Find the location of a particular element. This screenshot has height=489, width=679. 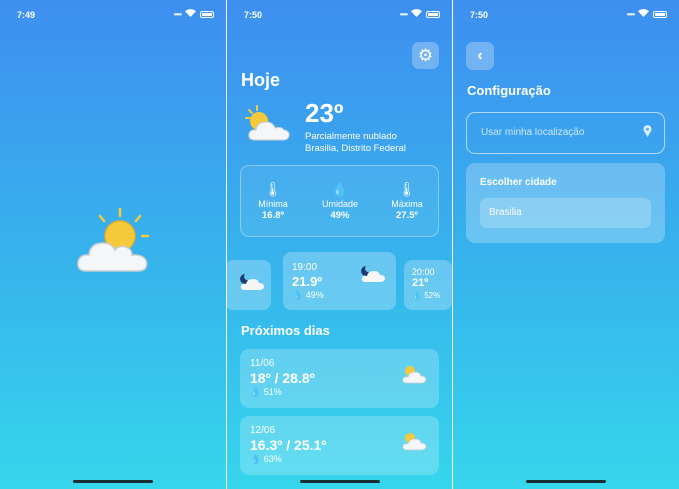

forecast-day-card: 12/06 16.3º / 25.1º 💧 63% is located at coordinates (339, 445).